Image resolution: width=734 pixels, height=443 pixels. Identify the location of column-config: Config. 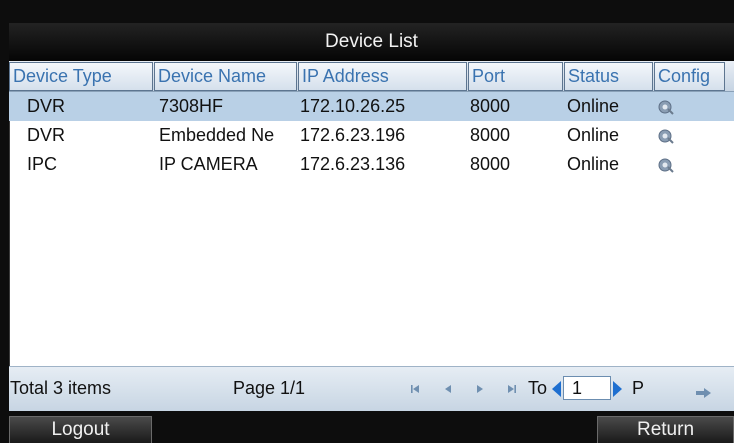
(689, 76).